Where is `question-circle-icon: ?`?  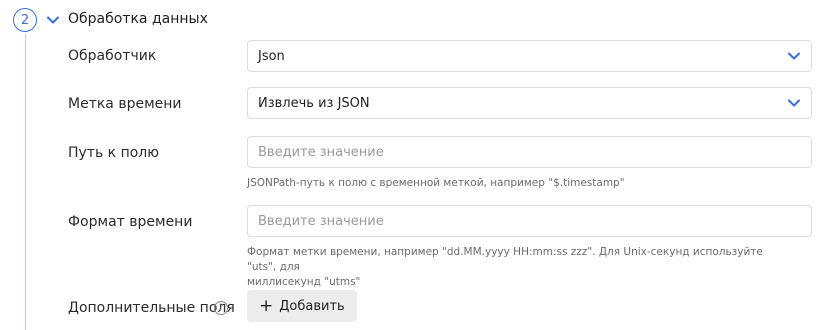
question-circle-icon: ? is located at coordinates (221, 308).